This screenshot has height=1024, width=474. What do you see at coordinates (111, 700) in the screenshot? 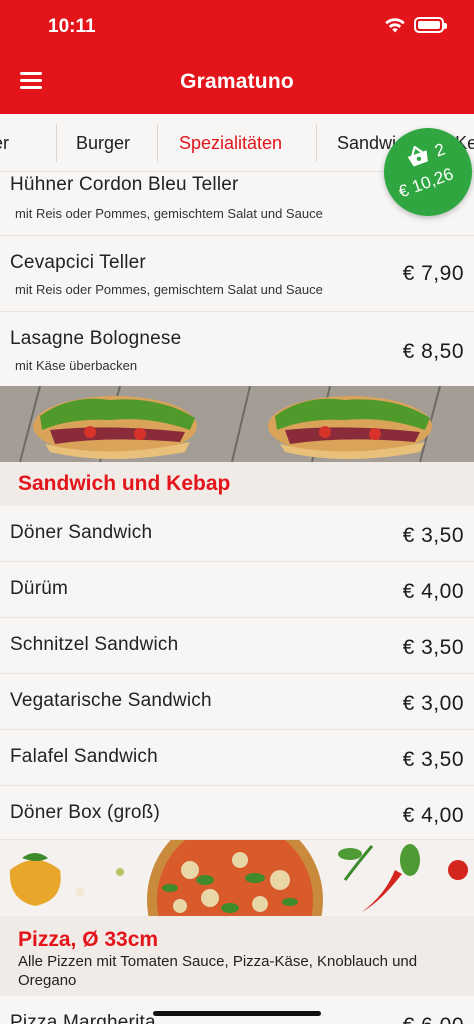
I see `menu-item-name: Vegatarische Sandwich` at bounding box center [111, 700].